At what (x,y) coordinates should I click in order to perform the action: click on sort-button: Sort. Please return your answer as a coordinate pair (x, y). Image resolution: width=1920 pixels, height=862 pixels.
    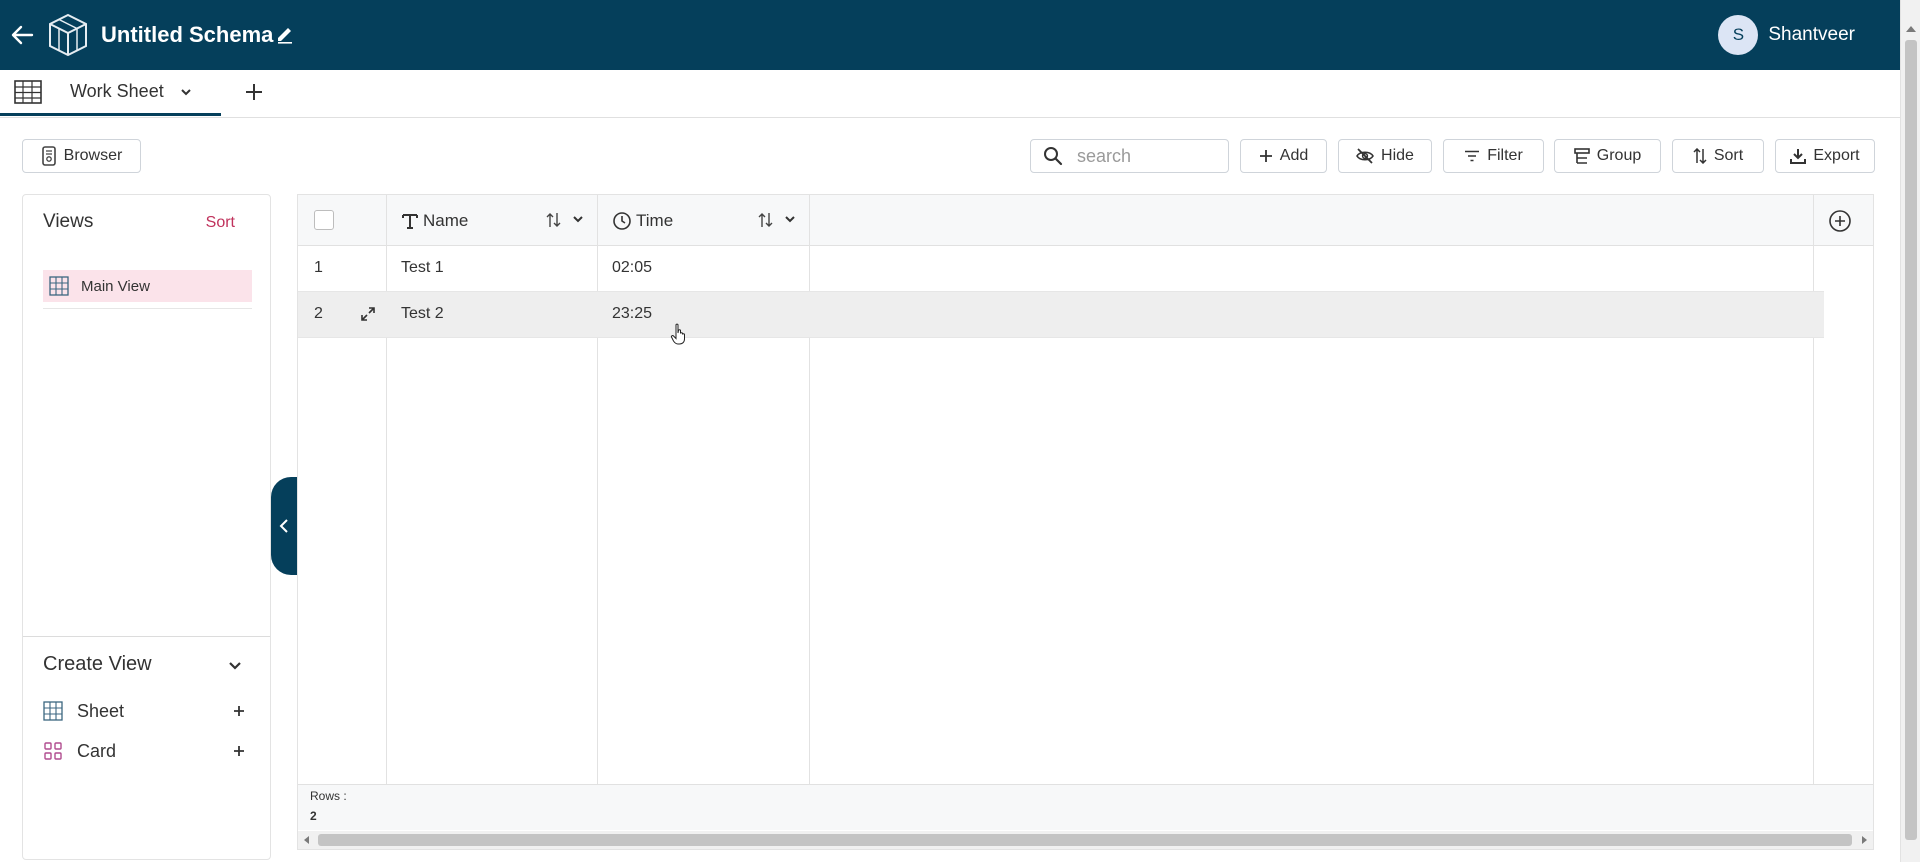
    Looking at the image, I should click on (1718, 156).